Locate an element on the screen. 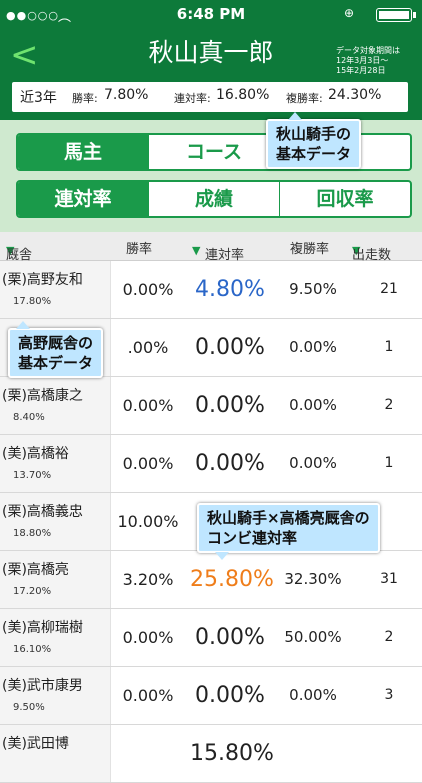 This screenshot has height=783, width=422. stable-name: (栗)高橋亮 is located at coordinates (35, 570).